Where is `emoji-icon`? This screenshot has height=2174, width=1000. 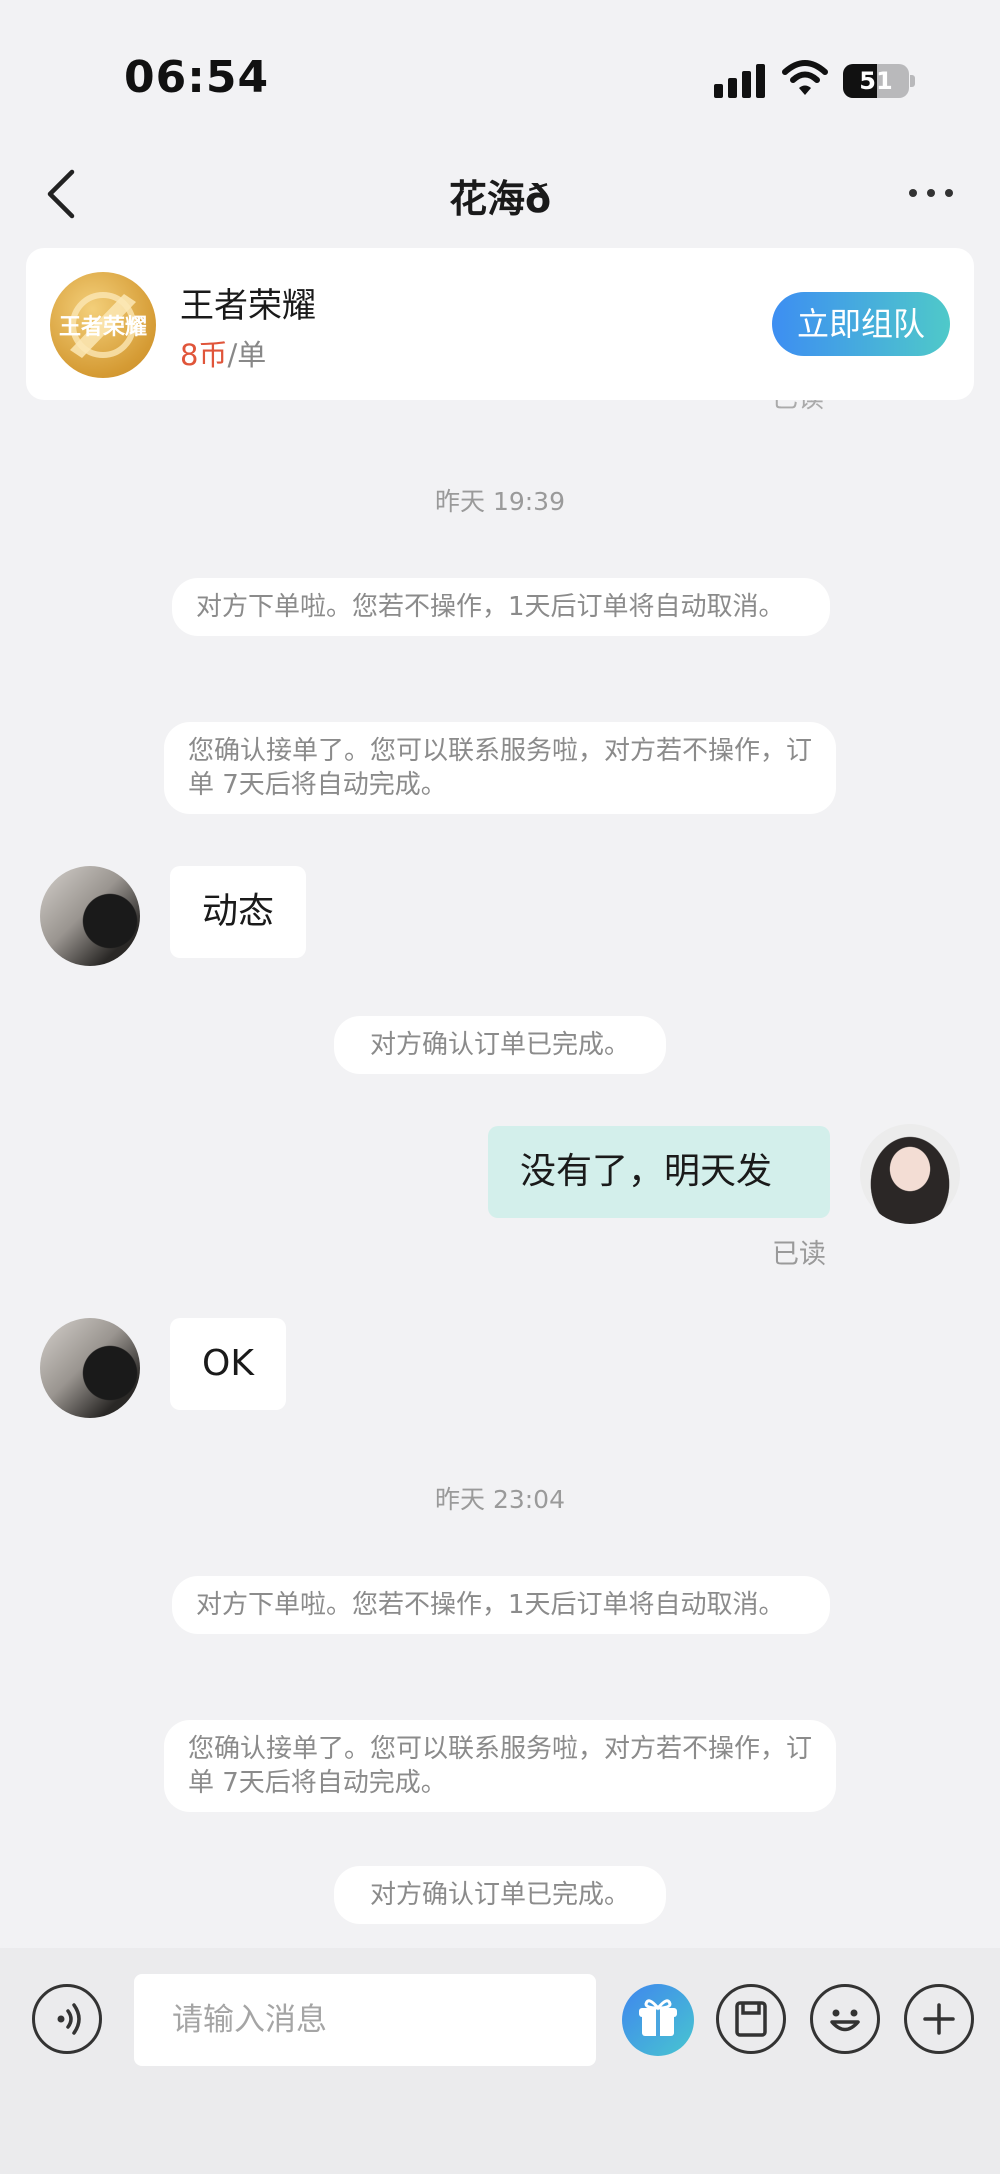
emoji-icon is located at coordinates (845, 2020).